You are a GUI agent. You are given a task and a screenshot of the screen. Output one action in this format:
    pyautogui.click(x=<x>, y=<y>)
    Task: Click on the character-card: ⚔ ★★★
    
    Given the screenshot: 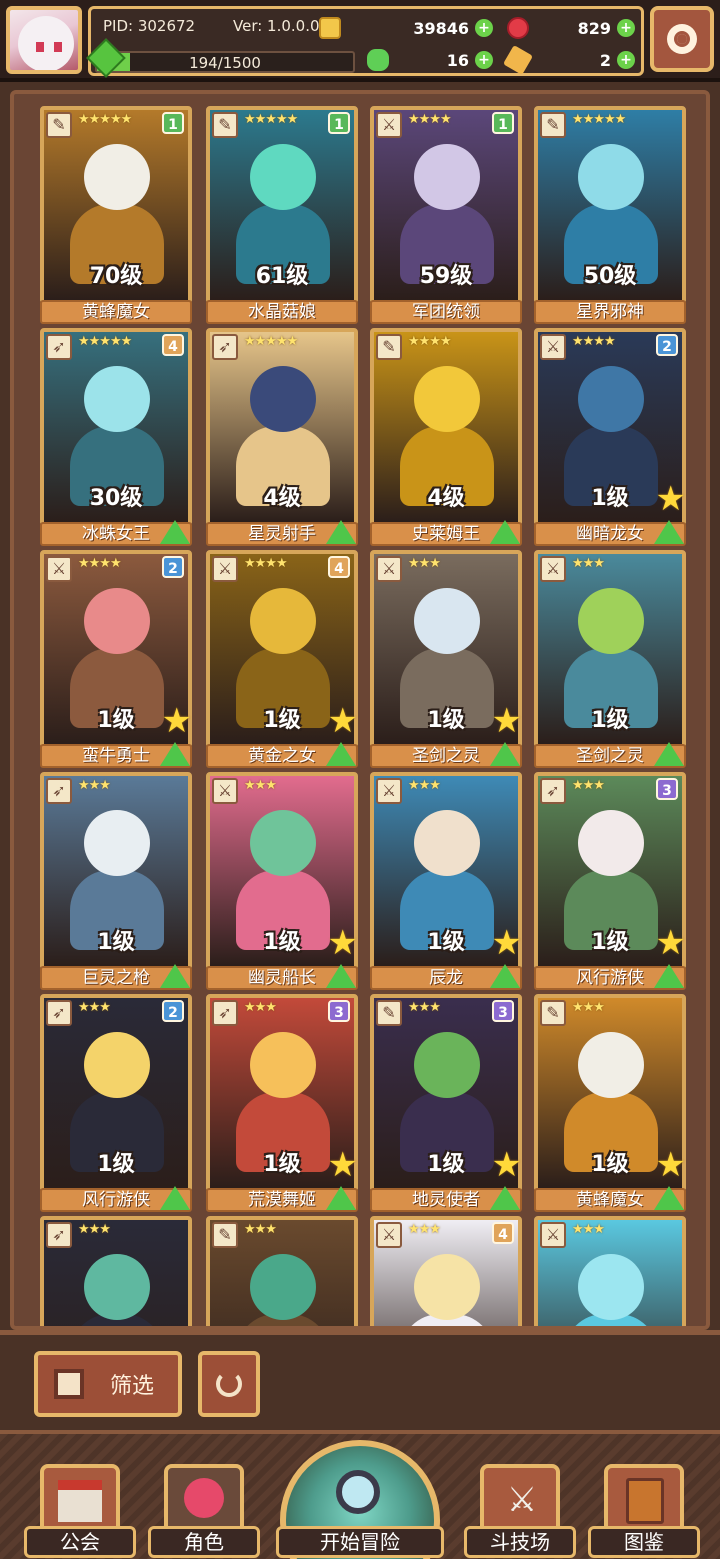 What is the action you would take?
    pyautogui.click(x=610, y=1271)
    